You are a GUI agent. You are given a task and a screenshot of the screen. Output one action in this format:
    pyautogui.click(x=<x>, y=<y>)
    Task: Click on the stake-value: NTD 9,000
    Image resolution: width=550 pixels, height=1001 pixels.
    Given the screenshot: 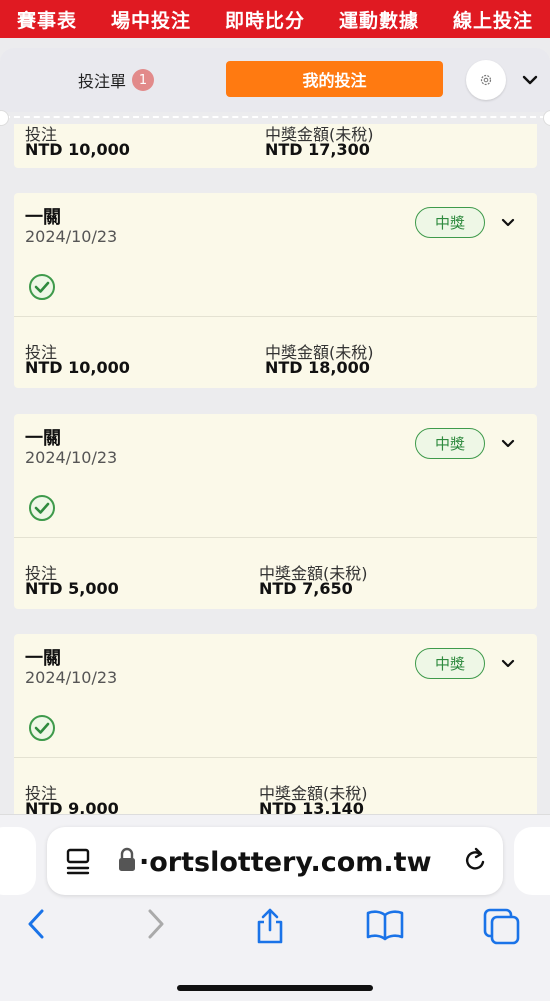 What is the action you would take?
    pyautogui.click(x=72, y=806)
    